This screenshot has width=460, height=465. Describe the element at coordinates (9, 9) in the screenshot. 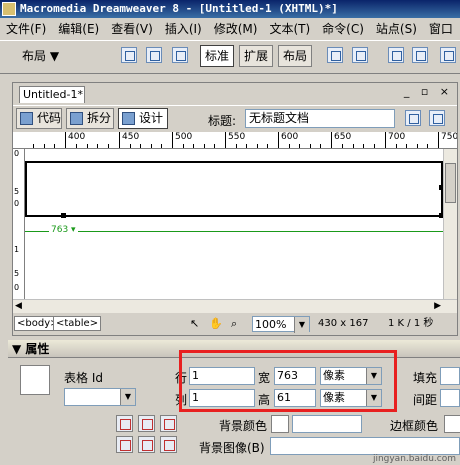

I see `app-icon` at that location.